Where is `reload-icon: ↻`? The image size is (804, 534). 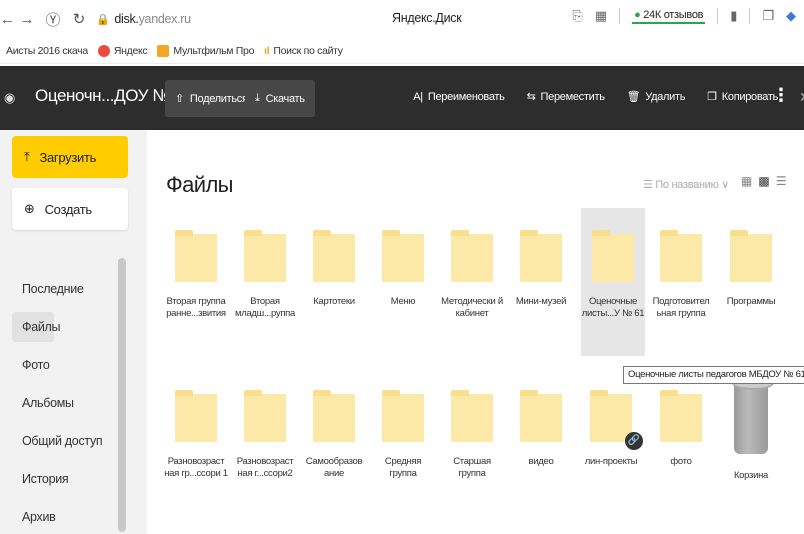 reload-icon: ↻ is located at coordinates (79, 19).